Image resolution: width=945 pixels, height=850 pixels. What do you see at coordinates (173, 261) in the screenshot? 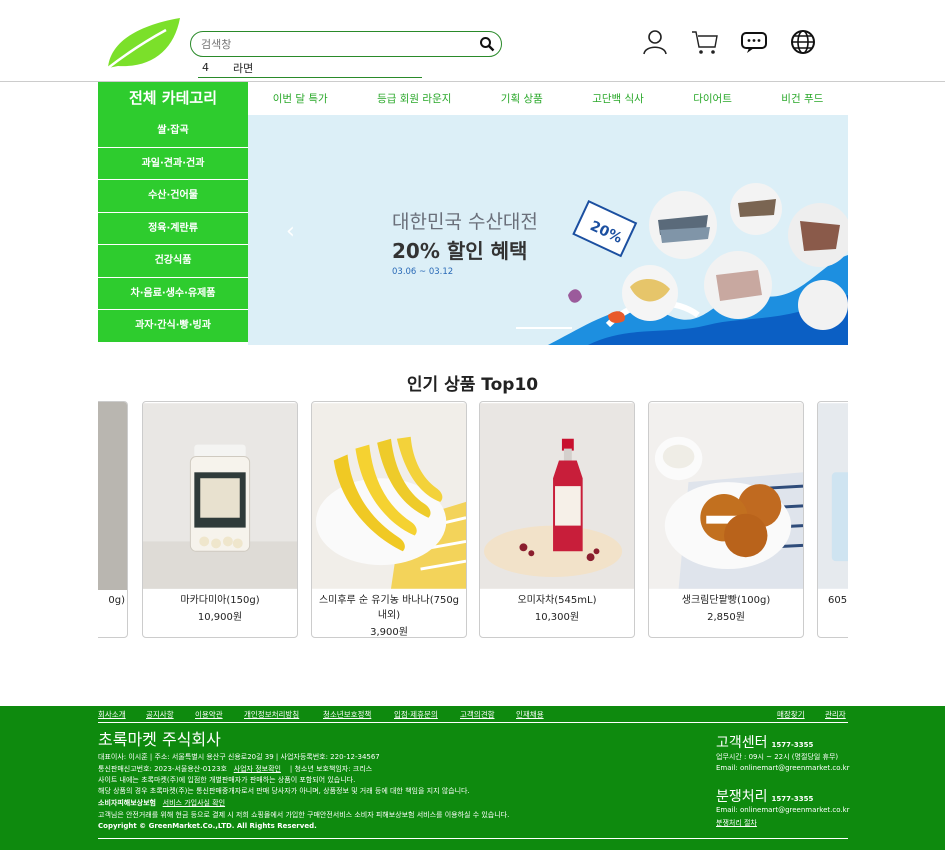
I see `sidebar-item-health: 건강식품` at bounding box center [173, 261].